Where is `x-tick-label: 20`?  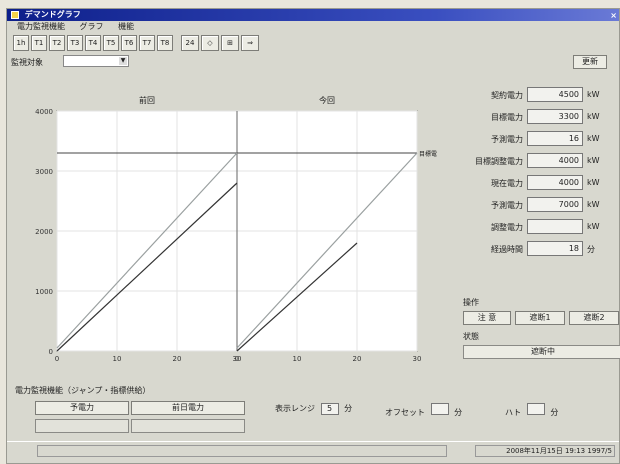
x-tick-label: 20 is located at coordinates (177, 359).